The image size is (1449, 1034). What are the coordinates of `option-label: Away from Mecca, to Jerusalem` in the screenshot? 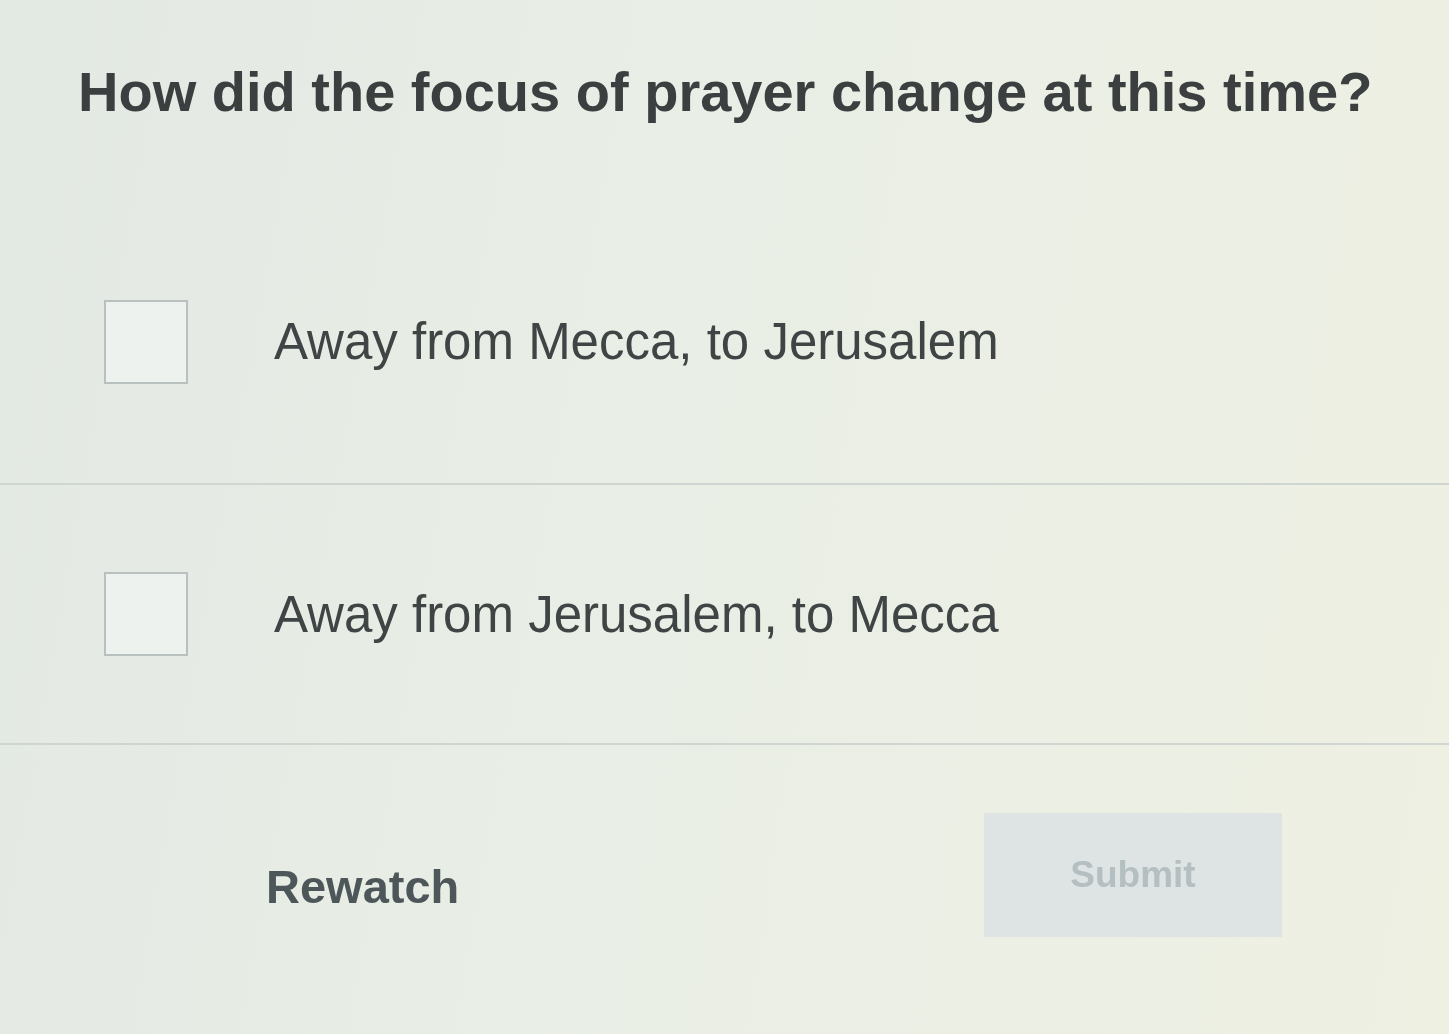 It's located at (636, 341).